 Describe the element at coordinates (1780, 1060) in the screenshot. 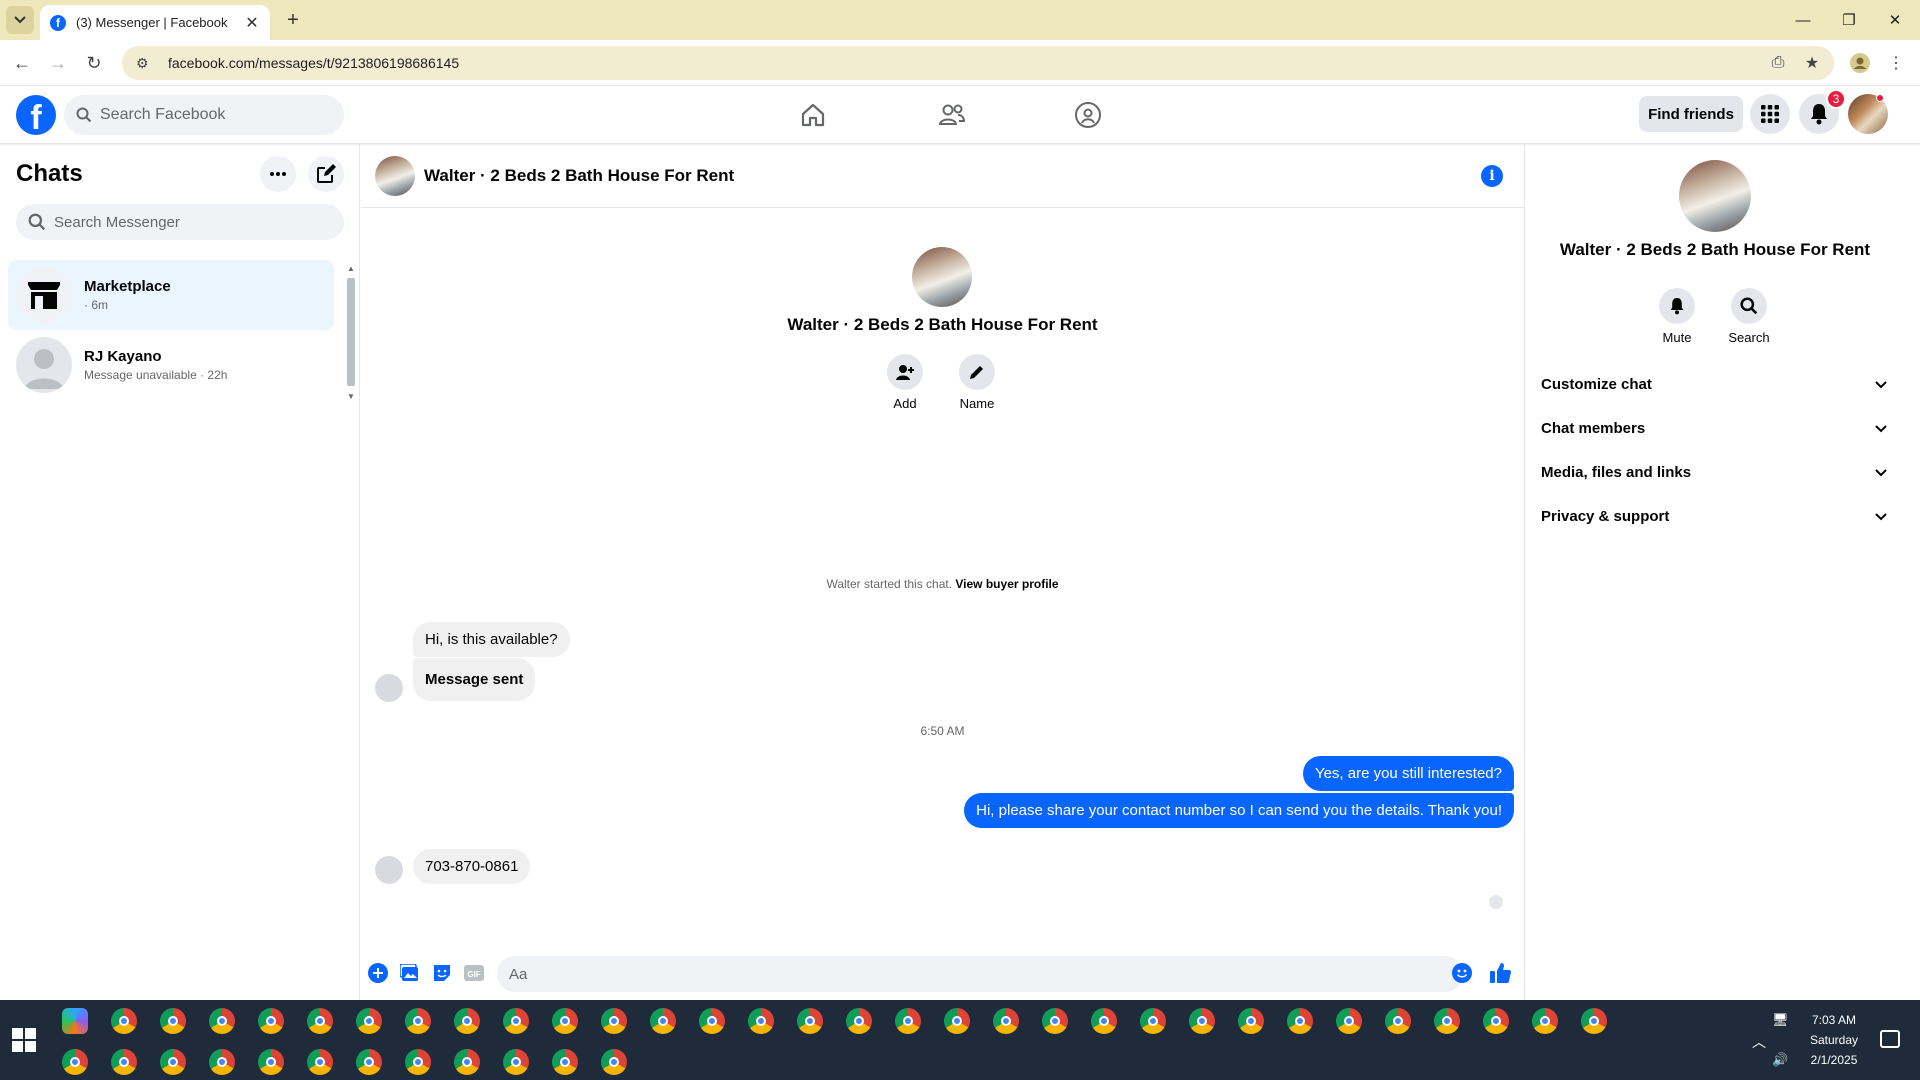

I see `volume-icon: 🔊` at that location.